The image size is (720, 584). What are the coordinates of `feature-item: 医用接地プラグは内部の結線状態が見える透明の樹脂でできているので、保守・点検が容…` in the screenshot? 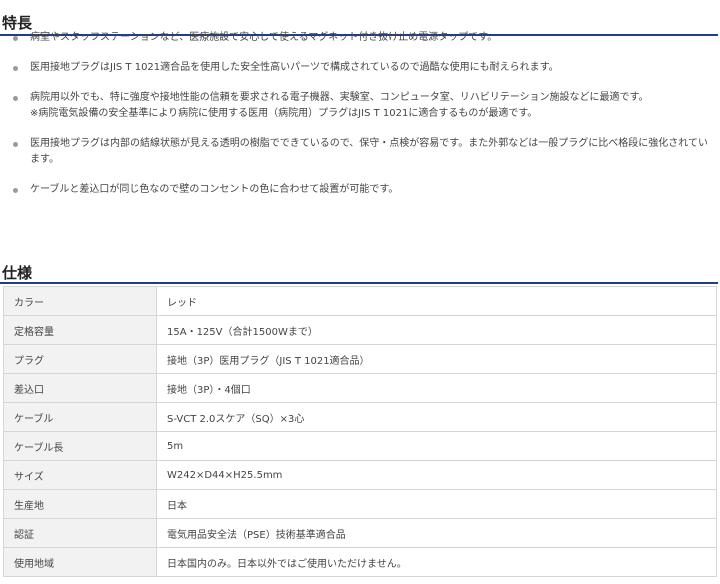 It's located at (358, 152).